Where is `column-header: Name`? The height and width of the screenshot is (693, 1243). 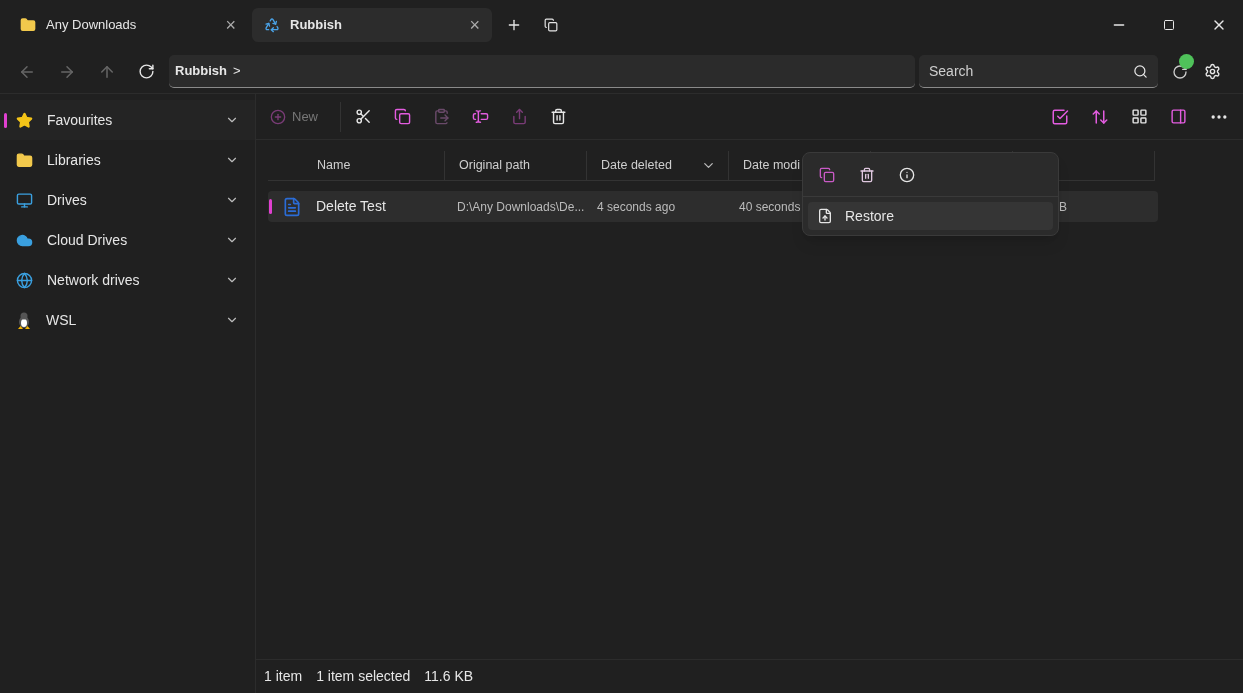 column-header: Name is located at coordinates (334, 165).